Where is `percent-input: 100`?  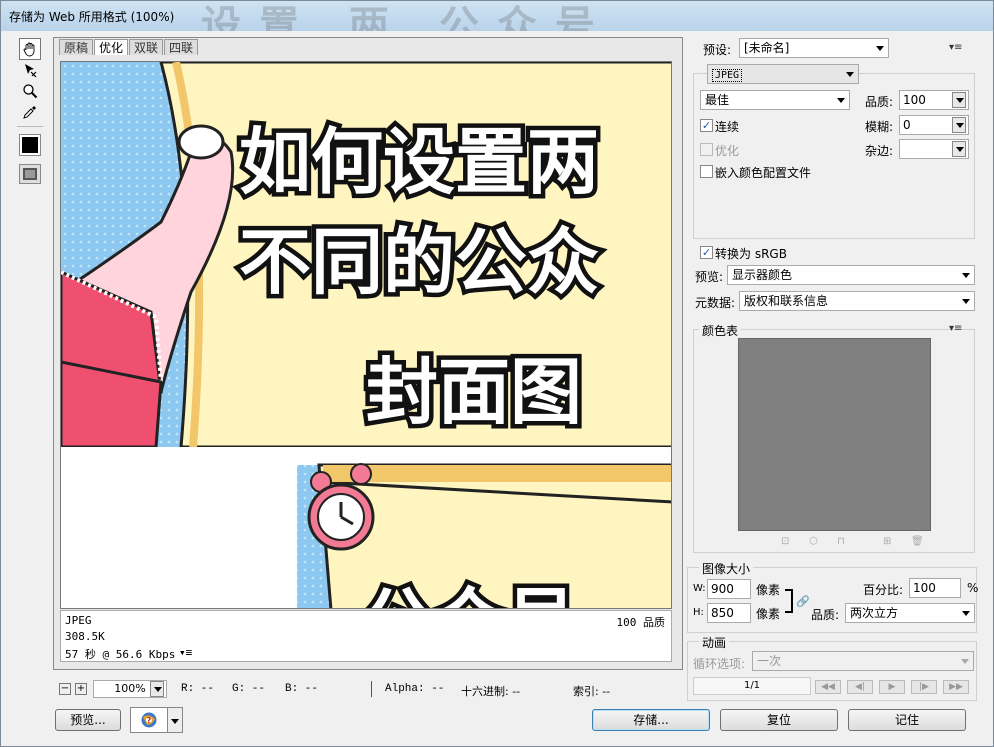 percent-input: 100 is located at coordinates (935, 588).